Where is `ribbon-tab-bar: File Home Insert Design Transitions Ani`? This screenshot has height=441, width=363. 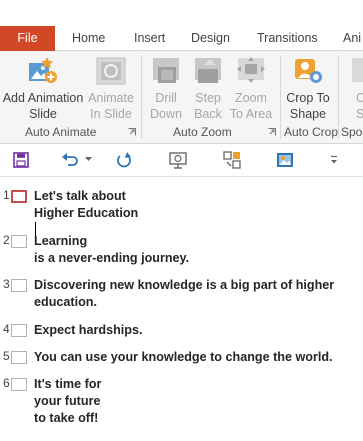 ribbon-tab-bar: File Home Insert Design Transitions Ani is located at coordinates (181, 25).